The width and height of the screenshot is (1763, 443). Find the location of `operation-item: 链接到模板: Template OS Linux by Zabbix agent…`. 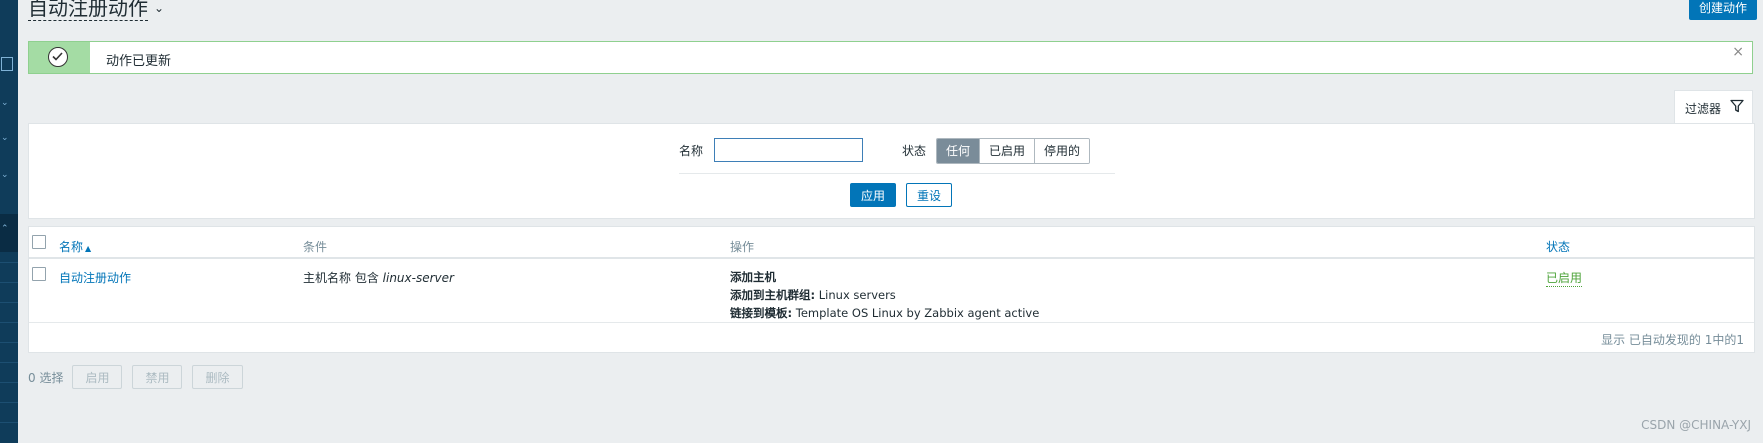

operation-item: 链接到模板: Template OS Linux by Zabbix agent… is located at coordinates (884, 313).